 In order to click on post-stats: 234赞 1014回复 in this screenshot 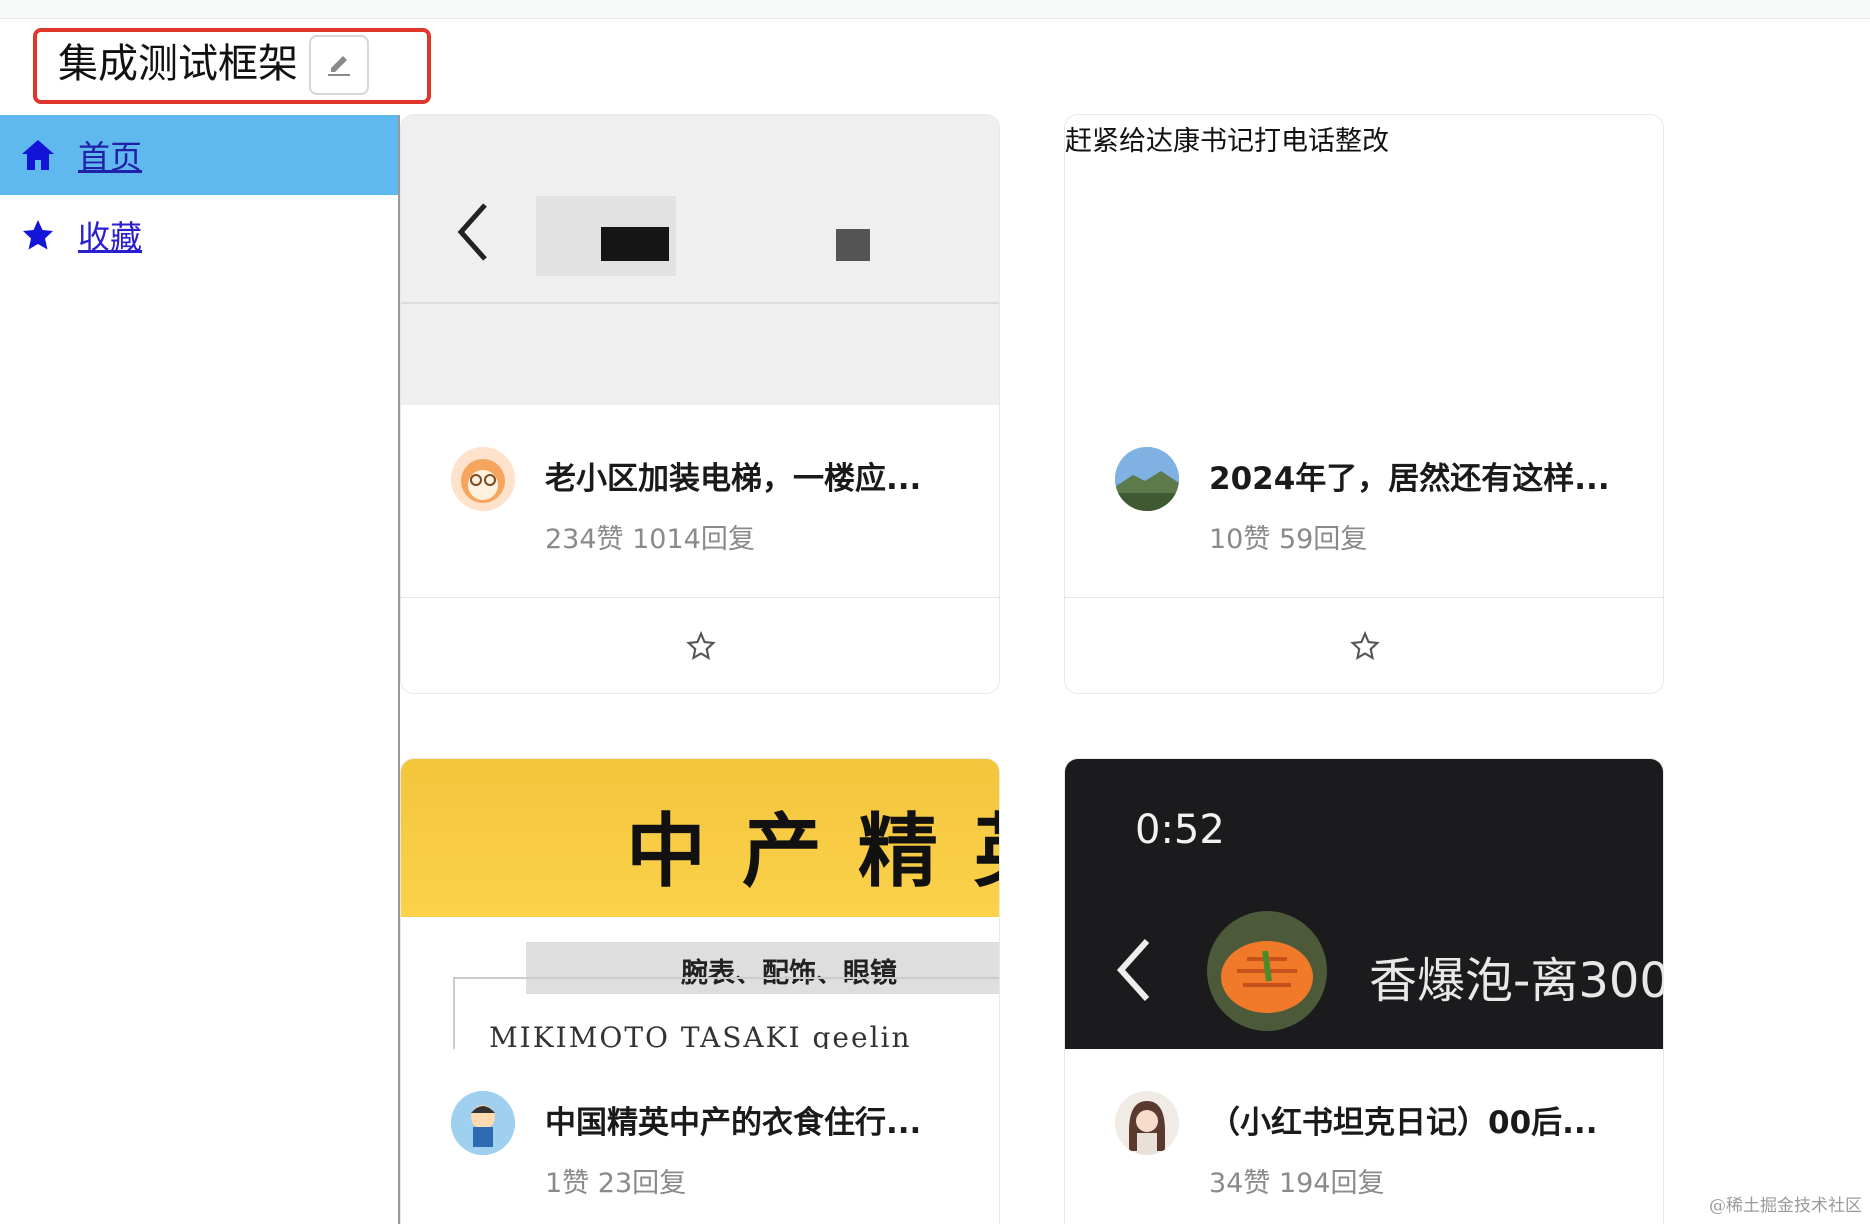, I will do `click(650, 539)`.